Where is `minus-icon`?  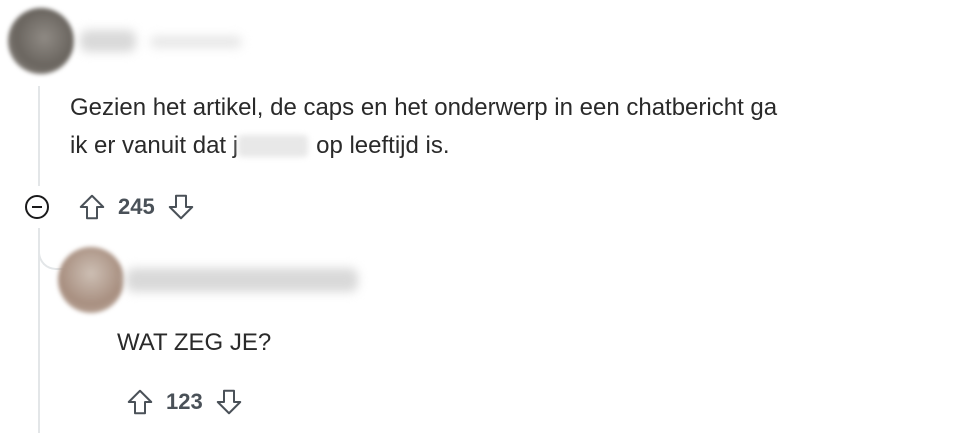 minus-icon is located at coordinates (37, 207).